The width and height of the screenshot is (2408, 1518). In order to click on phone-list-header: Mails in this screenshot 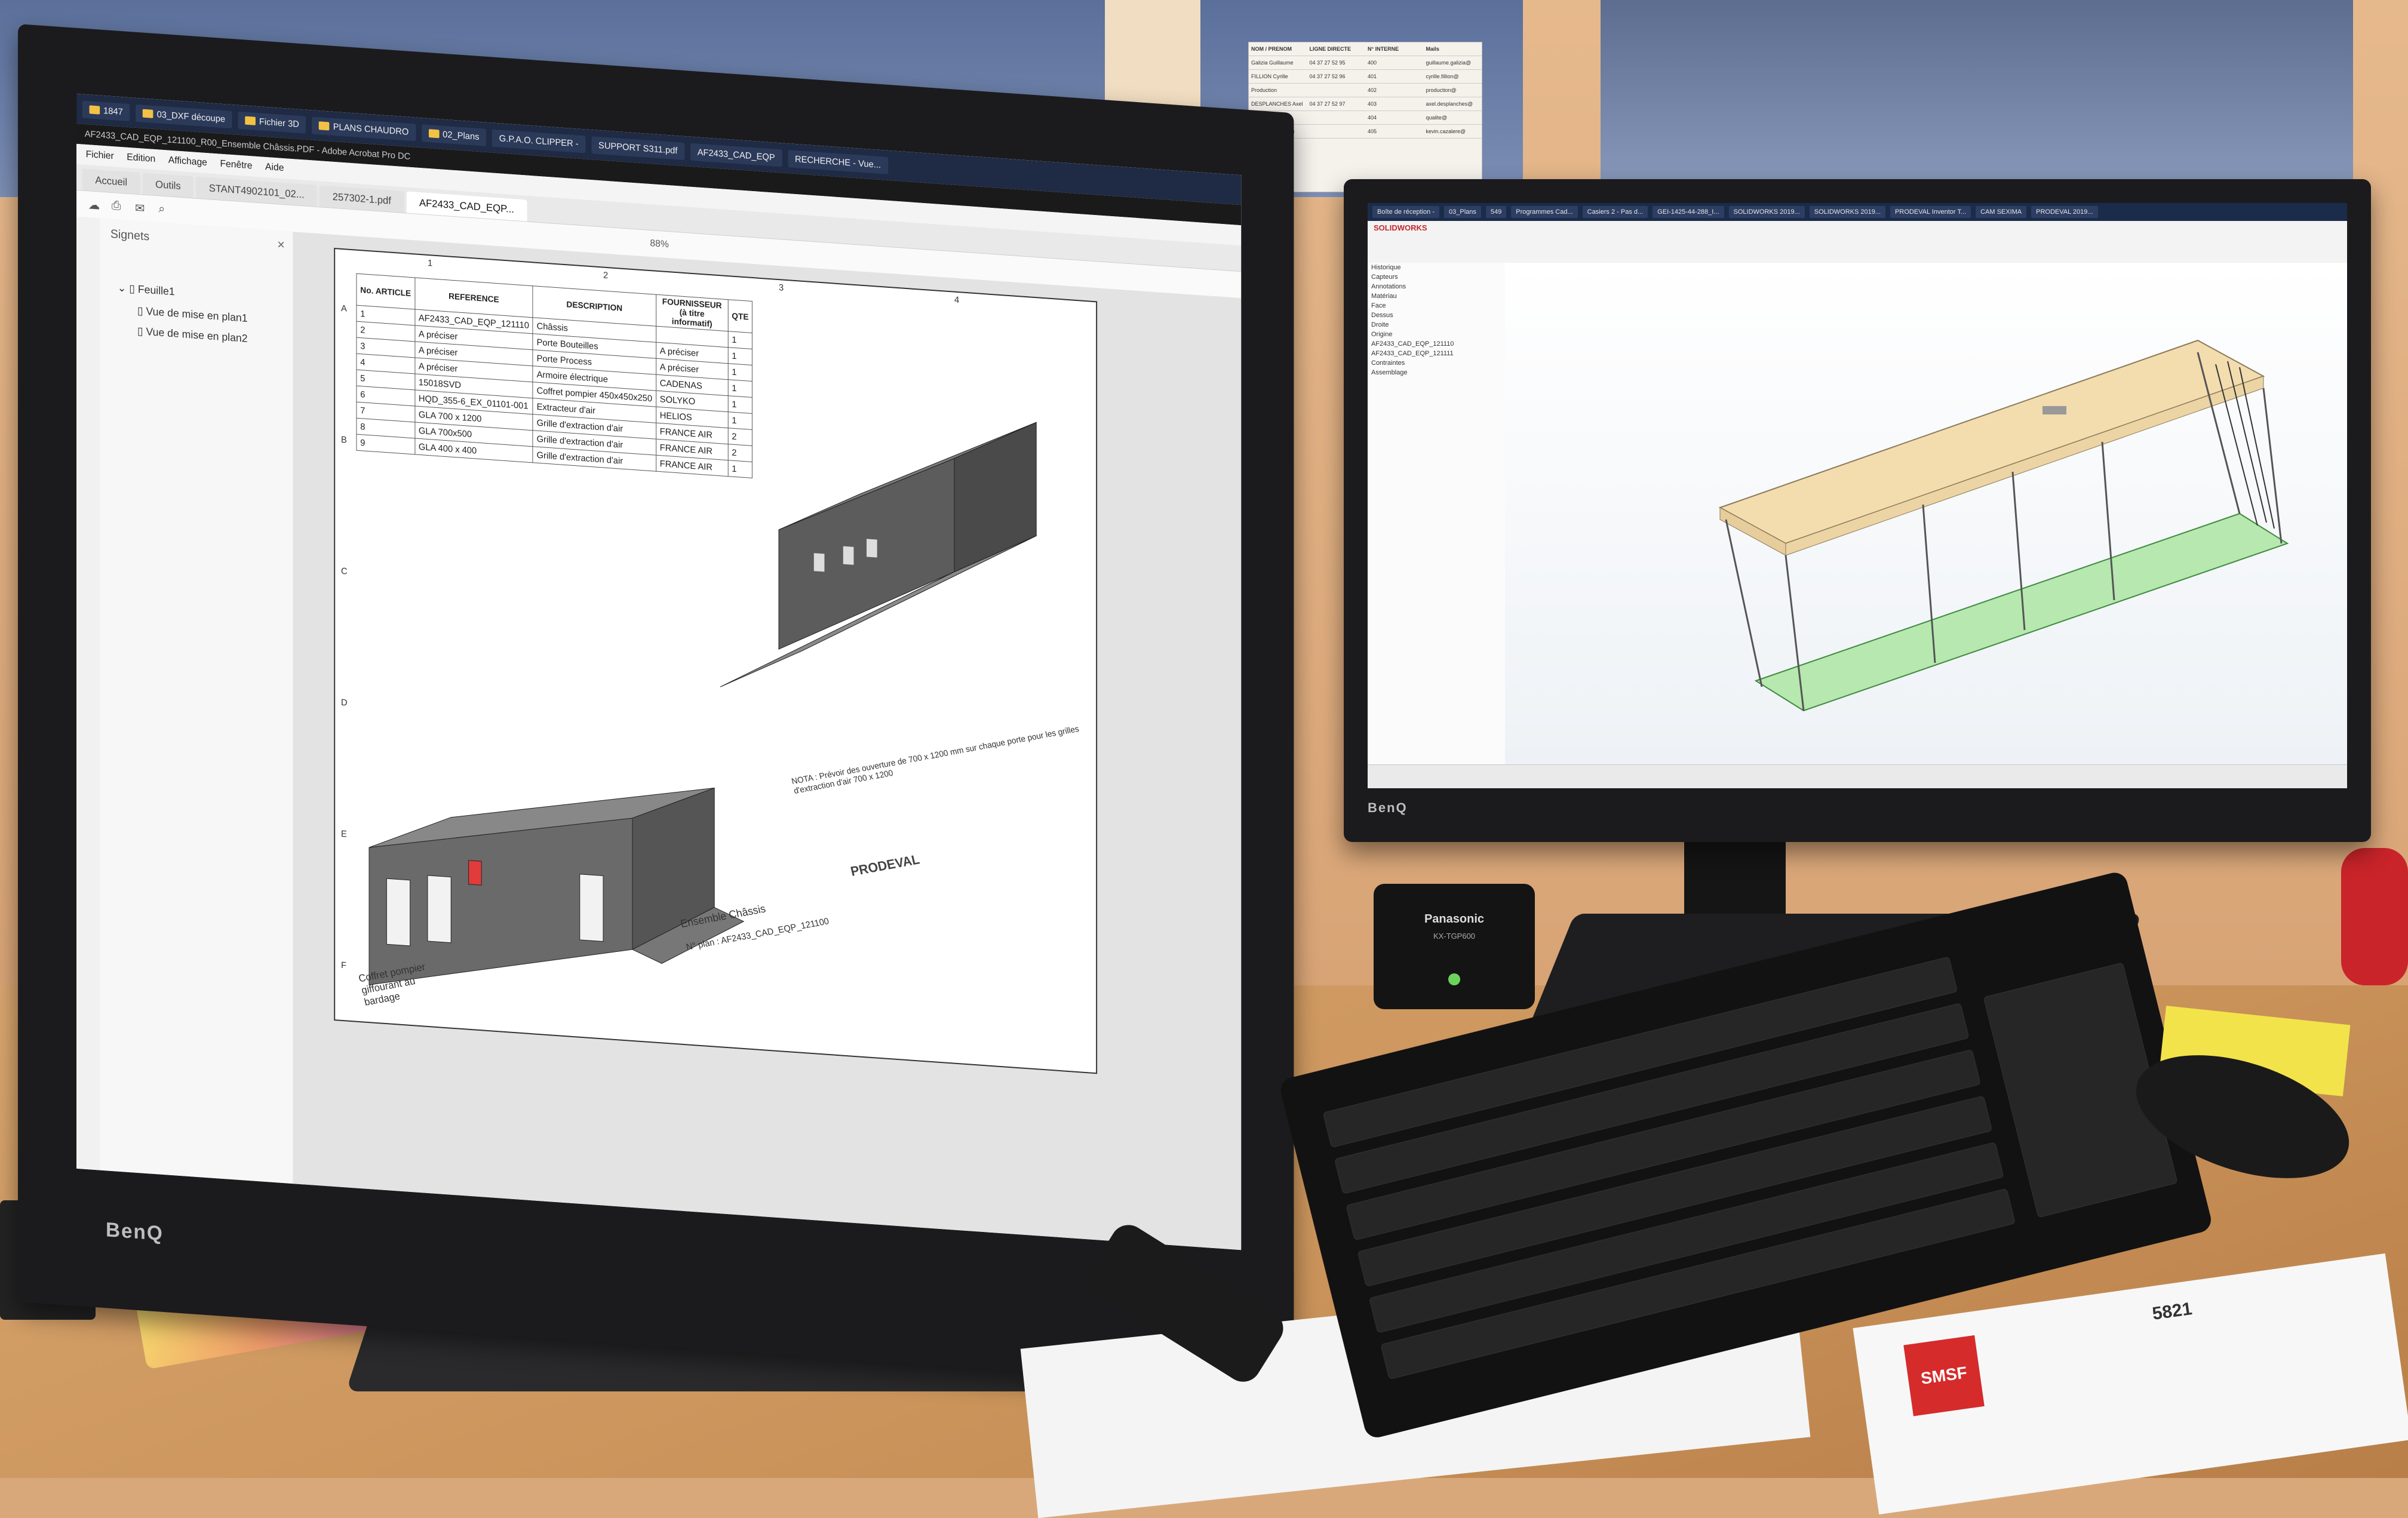, I will do `click(1433, 49)`.